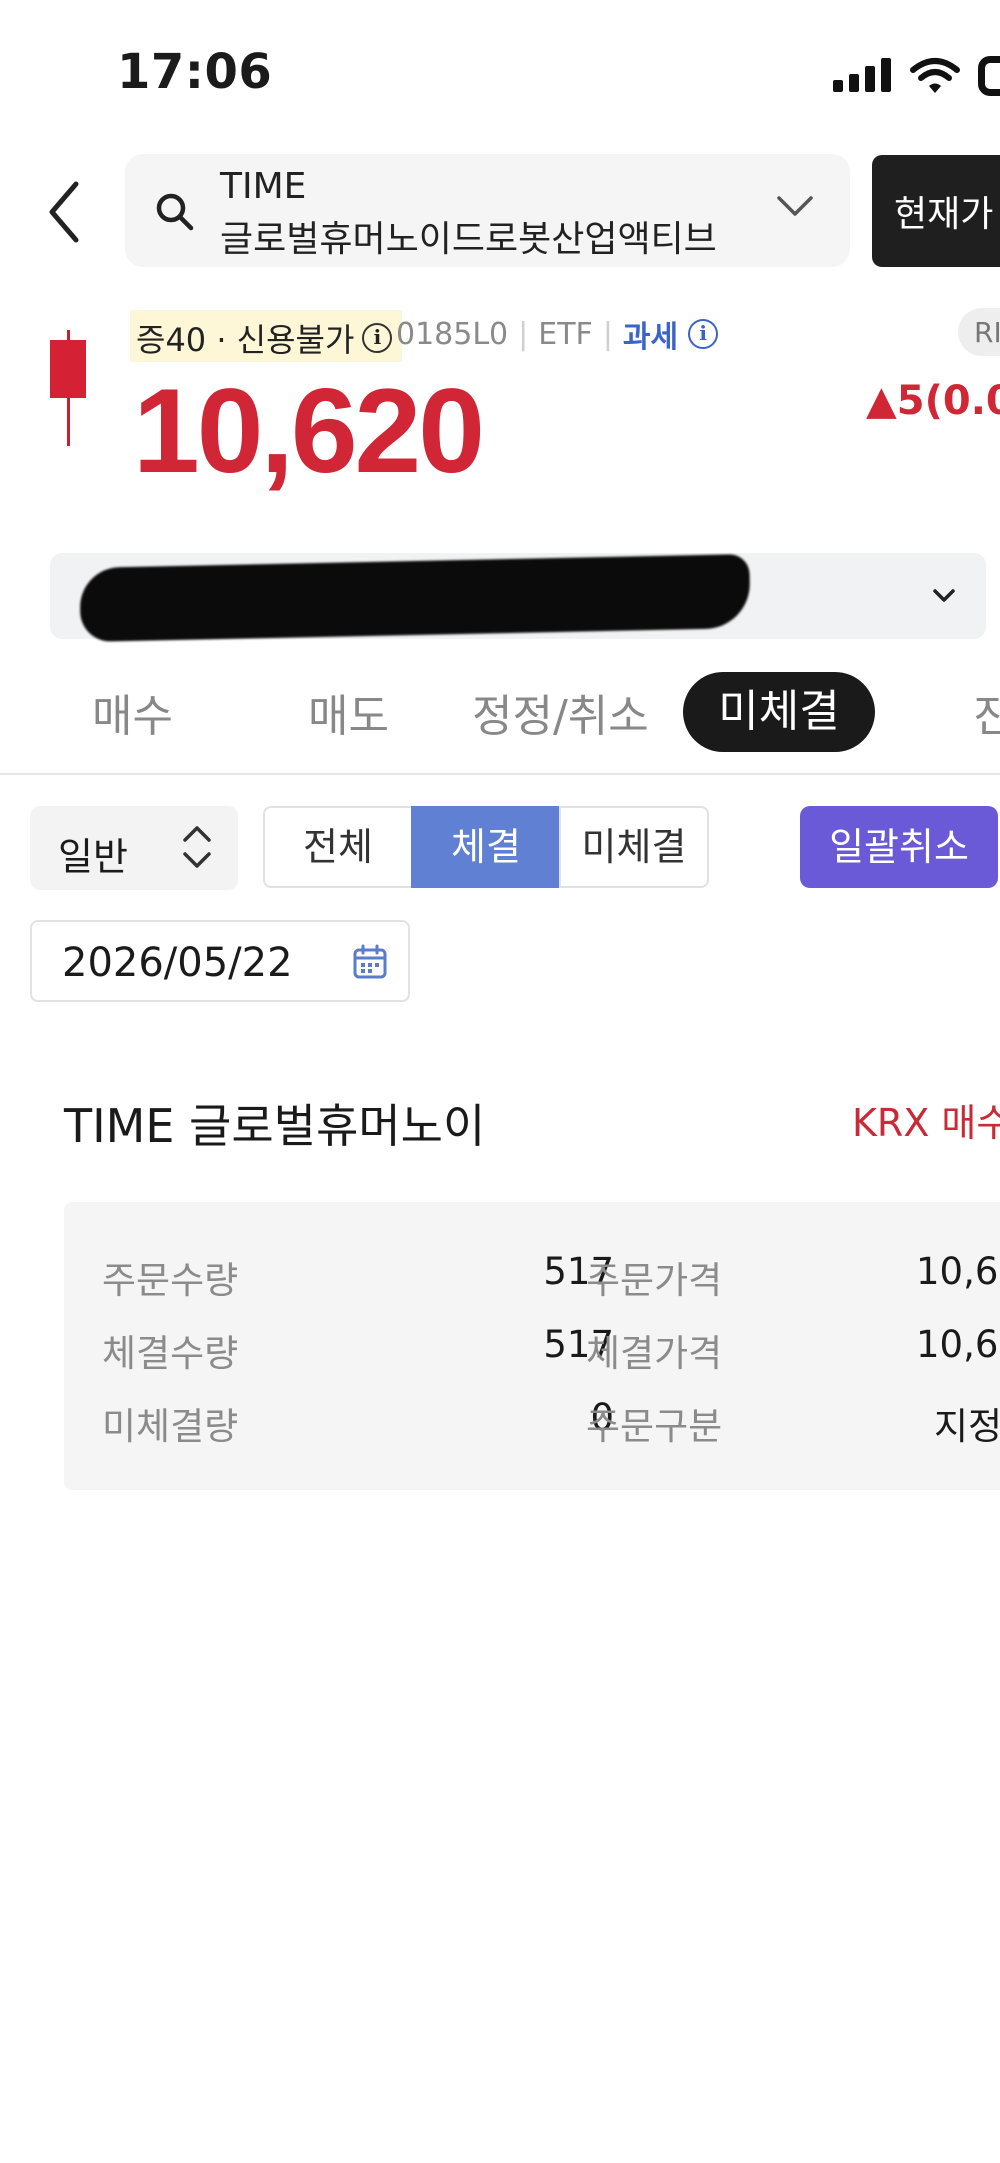 Image resolution: width=1000 pixels, height=2163 pixels. Describe the element at coordinates (935, 75) in the screenshot. I see `wifi-icon` at that location.